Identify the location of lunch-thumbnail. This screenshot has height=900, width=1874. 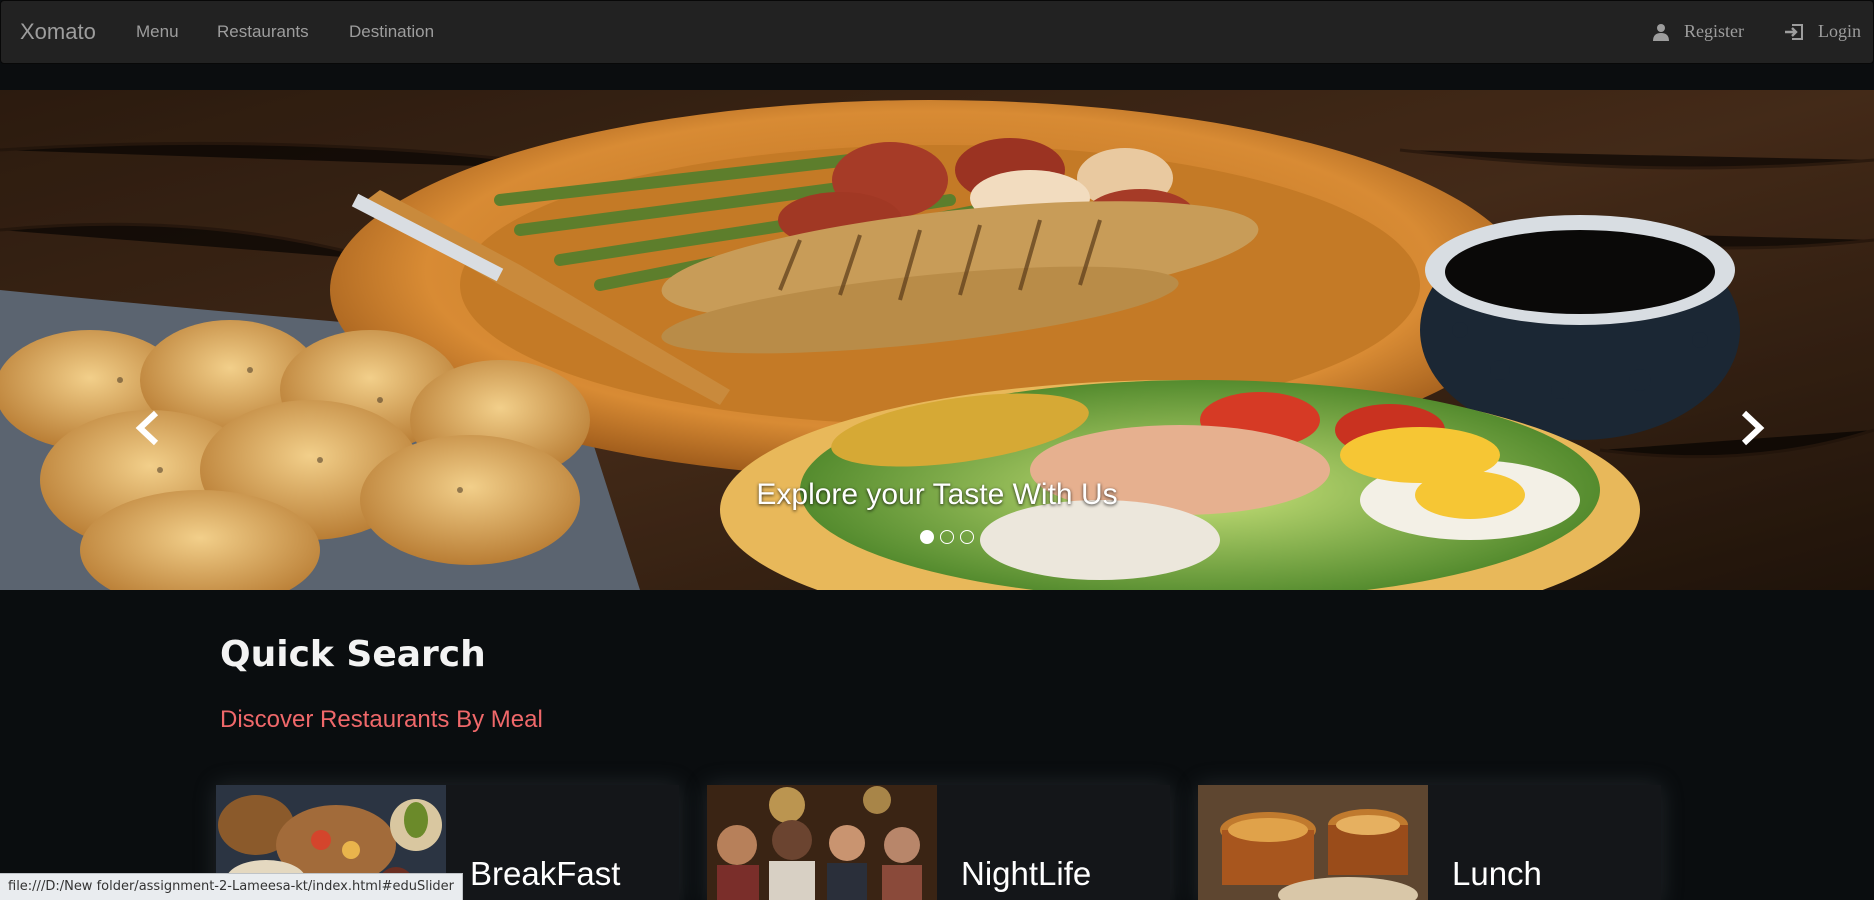
(1313, 842).